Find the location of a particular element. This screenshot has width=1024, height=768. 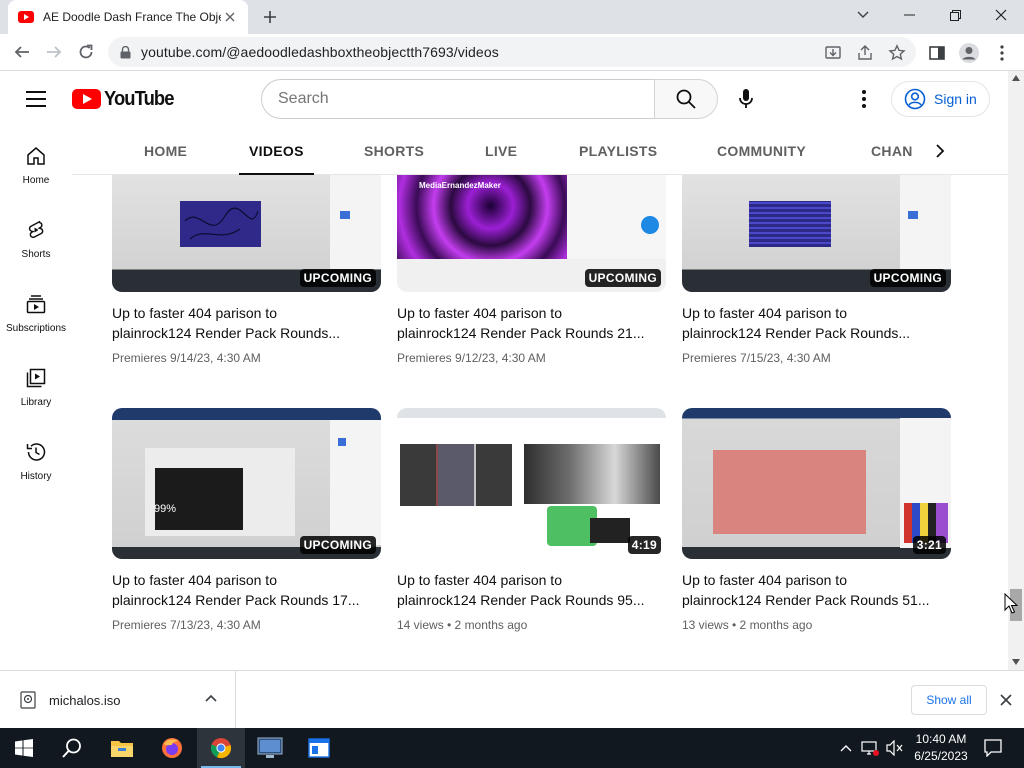

chevron-up-icon is located at coordinates (211, 698).